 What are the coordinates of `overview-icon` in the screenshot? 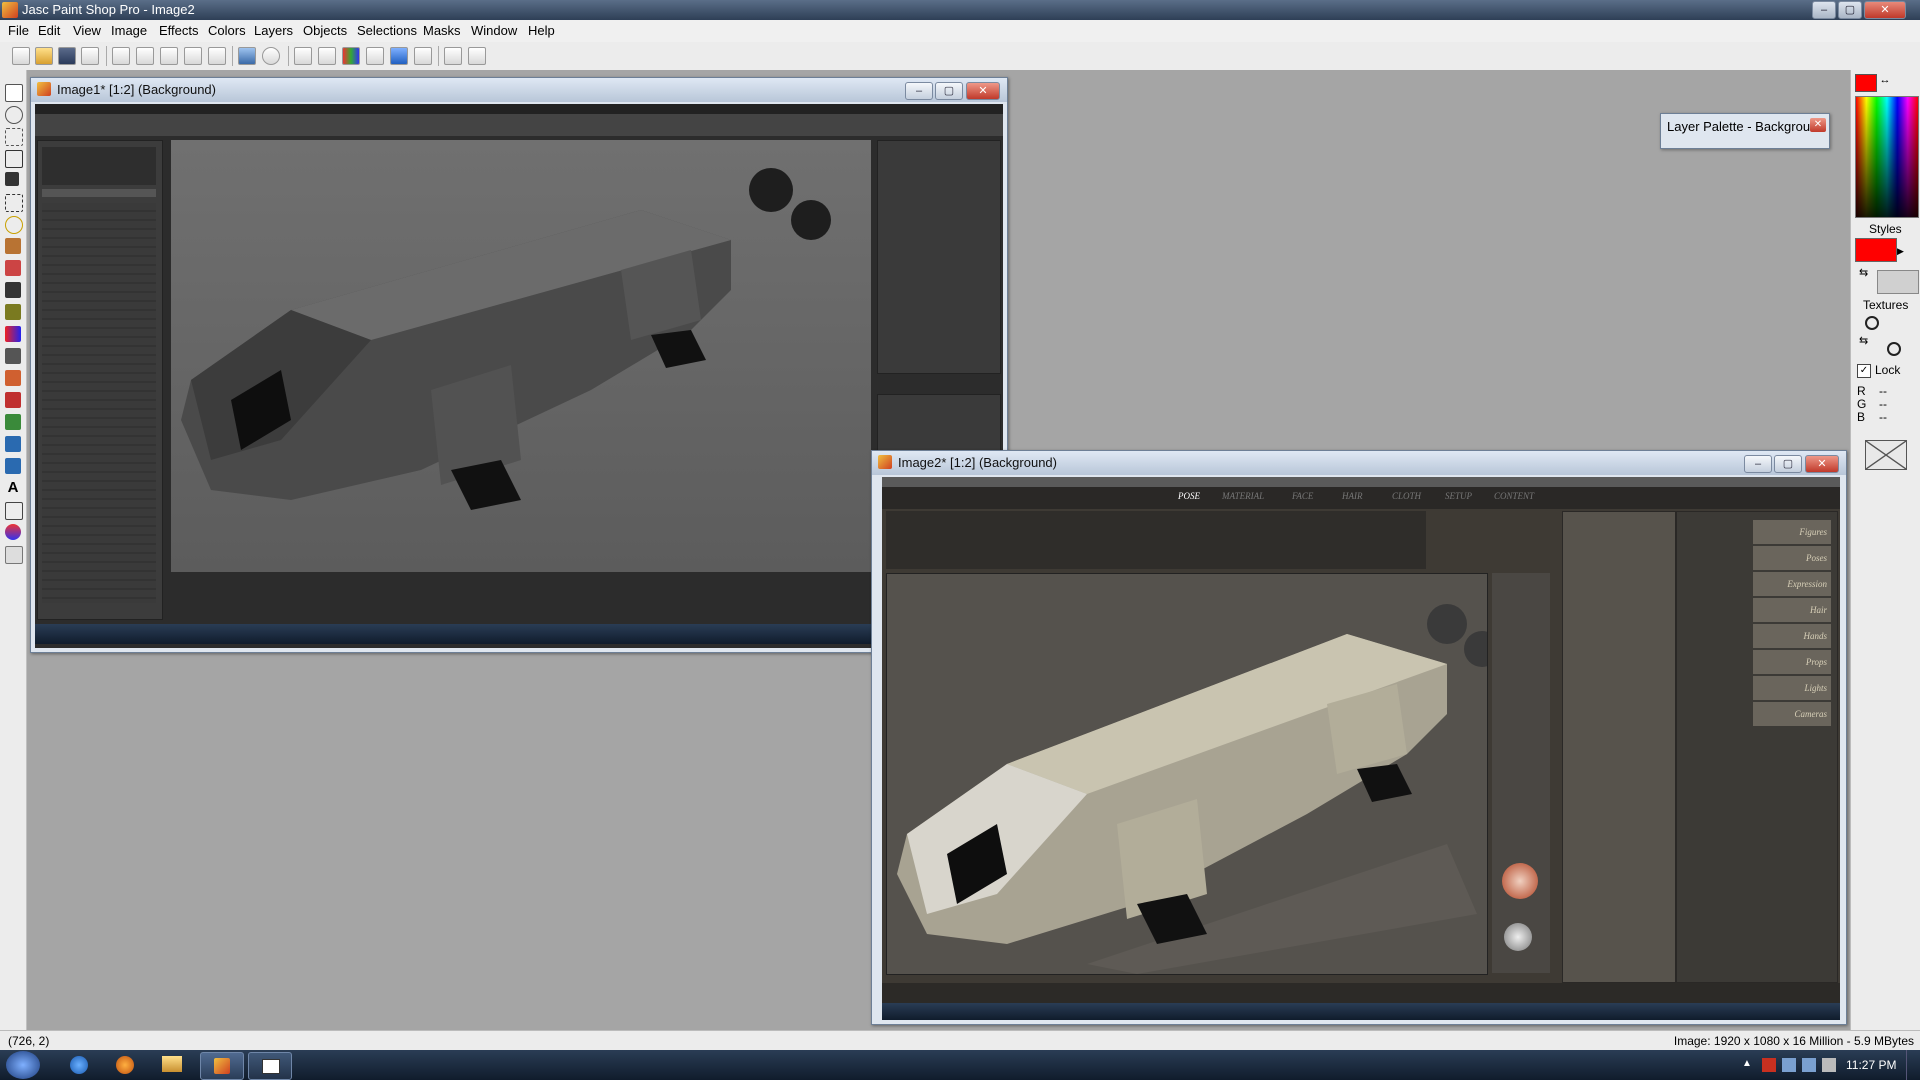 It's located at (423, 56).